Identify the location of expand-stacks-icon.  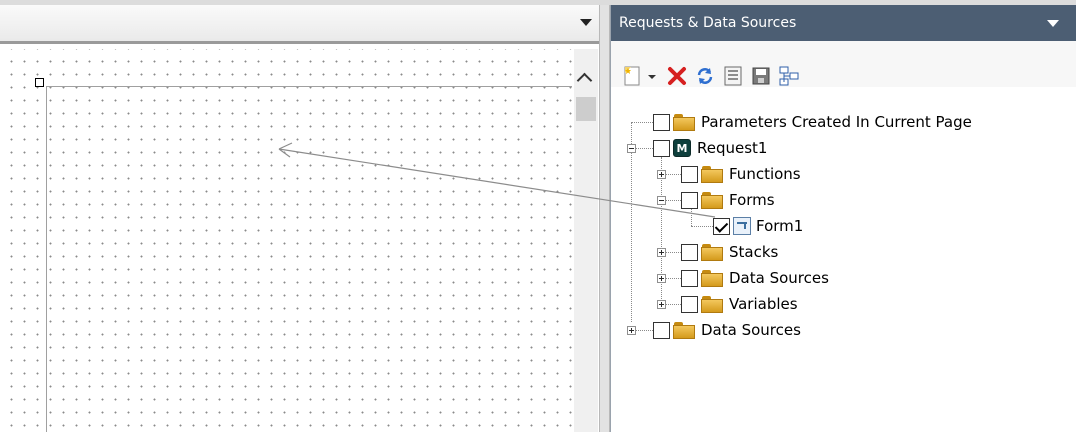
(661, 252).